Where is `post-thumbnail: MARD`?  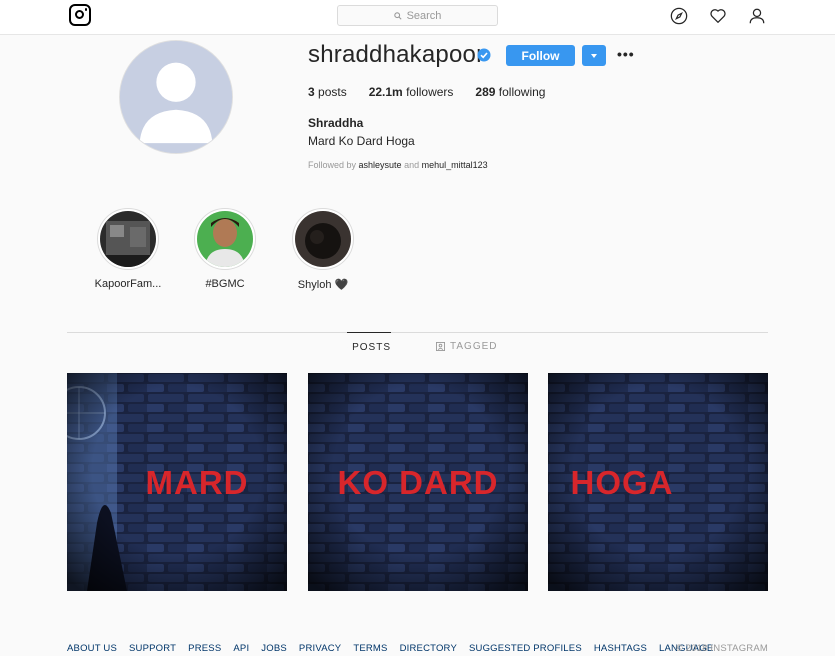 post-thumbnail: MARD is located at coordinates (177, 482).